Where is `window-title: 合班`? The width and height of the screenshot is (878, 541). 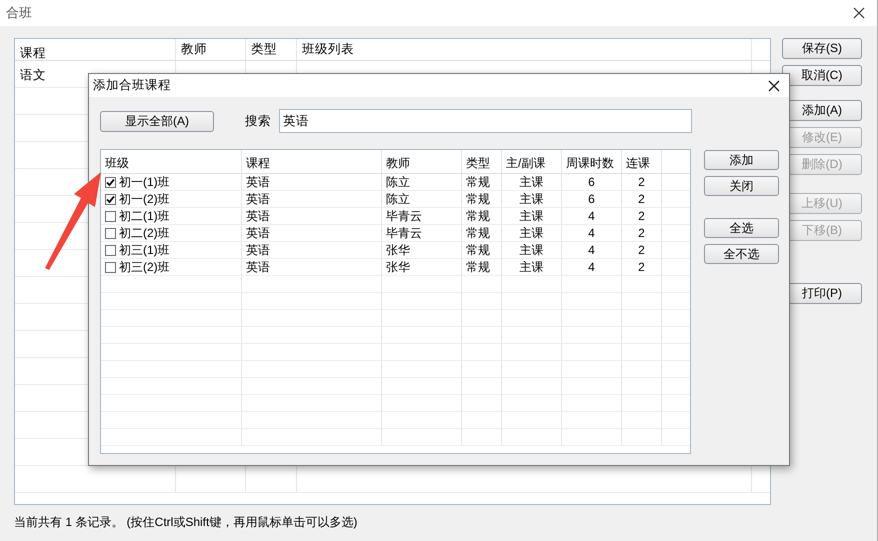
window-title: 合班 is located at coordinates (19, 13).